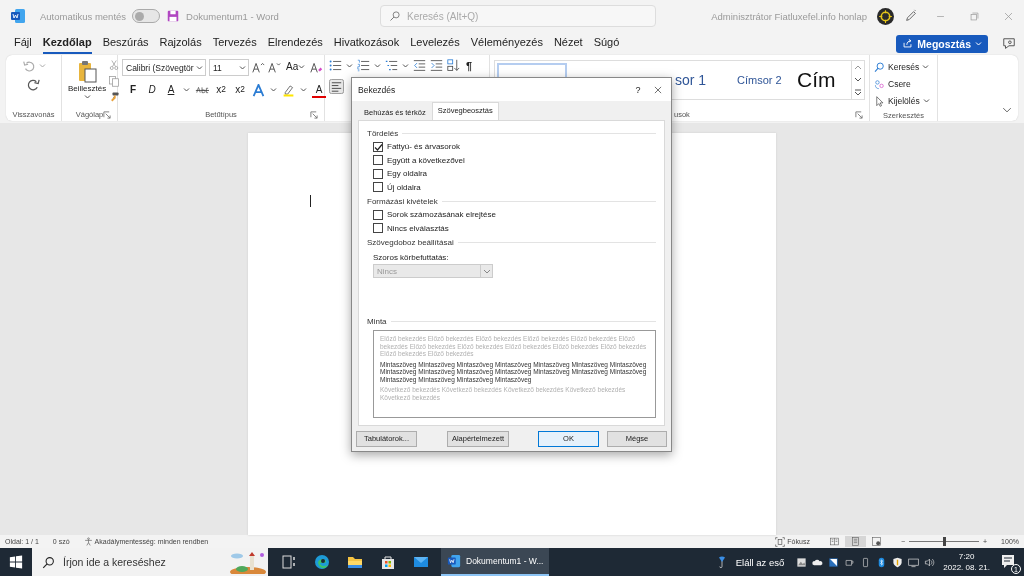  I want to click on search-icon, so click(395, 16).